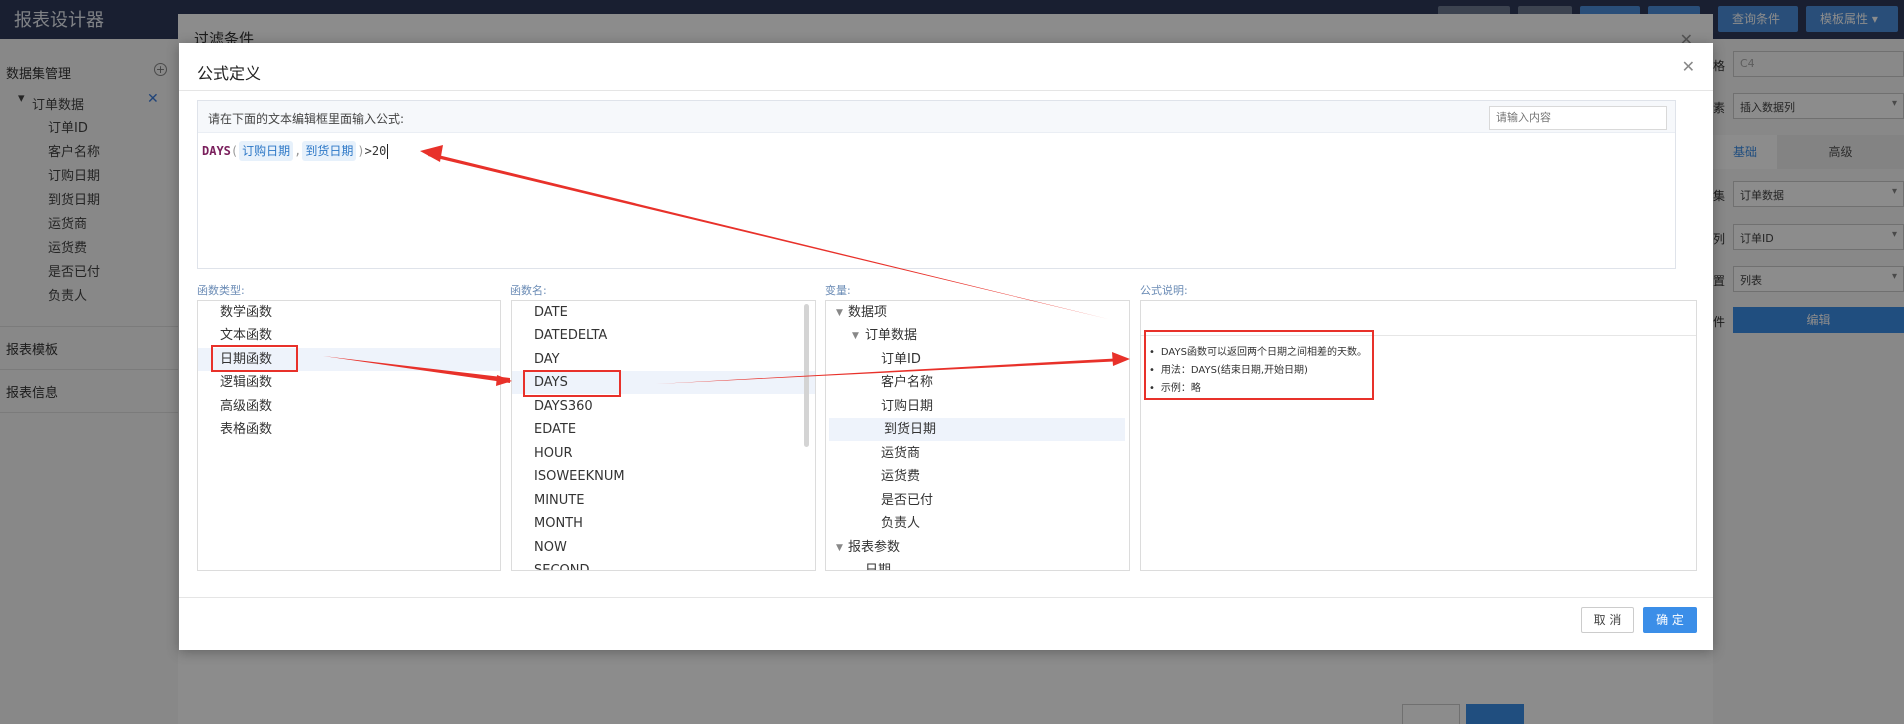  I want to click on annotation-arrow-description-to-formula, so click(764, 232).